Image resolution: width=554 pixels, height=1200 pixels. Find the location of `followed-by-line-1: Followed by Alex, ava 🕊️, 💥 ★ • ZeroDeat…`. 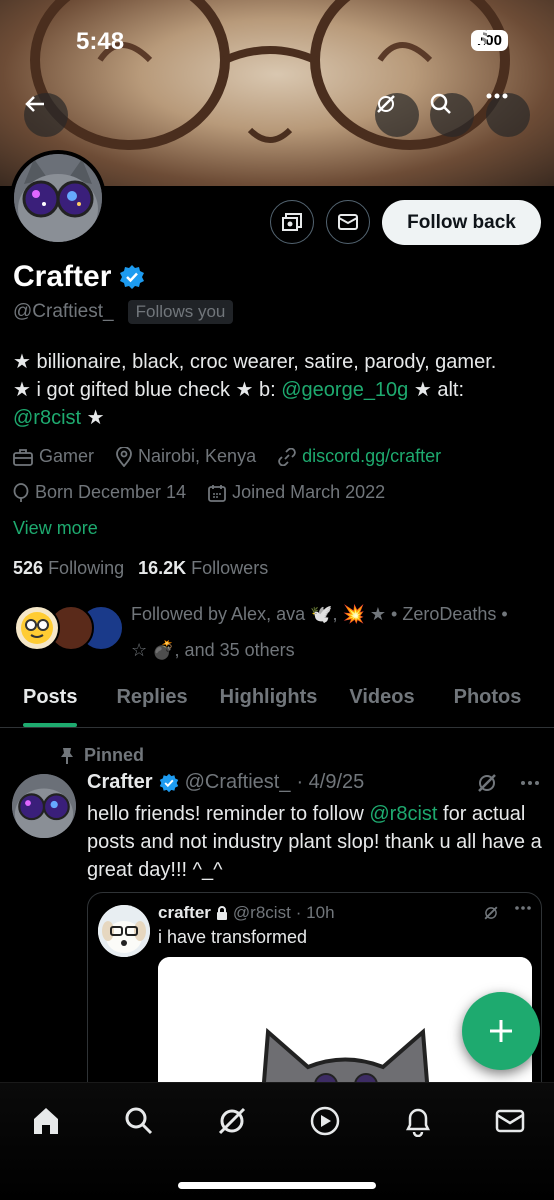

followed-by-line-1: Followed by Alex, ava 🕊️, 💥 ★ • ZeroDeat… is located at coordinates (319, 614).